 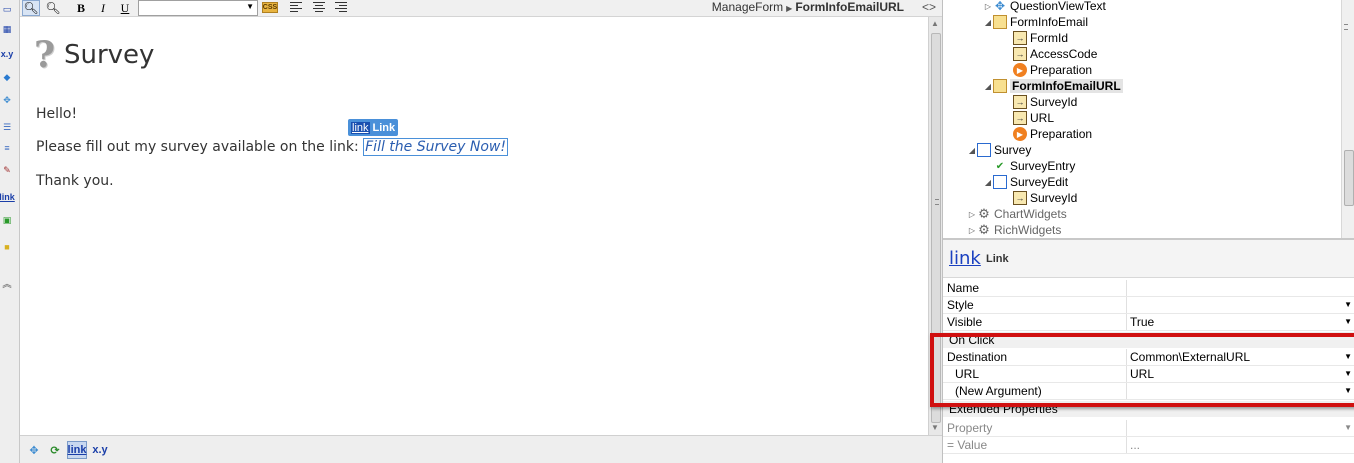 I want to click on property-row: Destination Common\ExternalURL ▼, so click(x=1148, y=357).